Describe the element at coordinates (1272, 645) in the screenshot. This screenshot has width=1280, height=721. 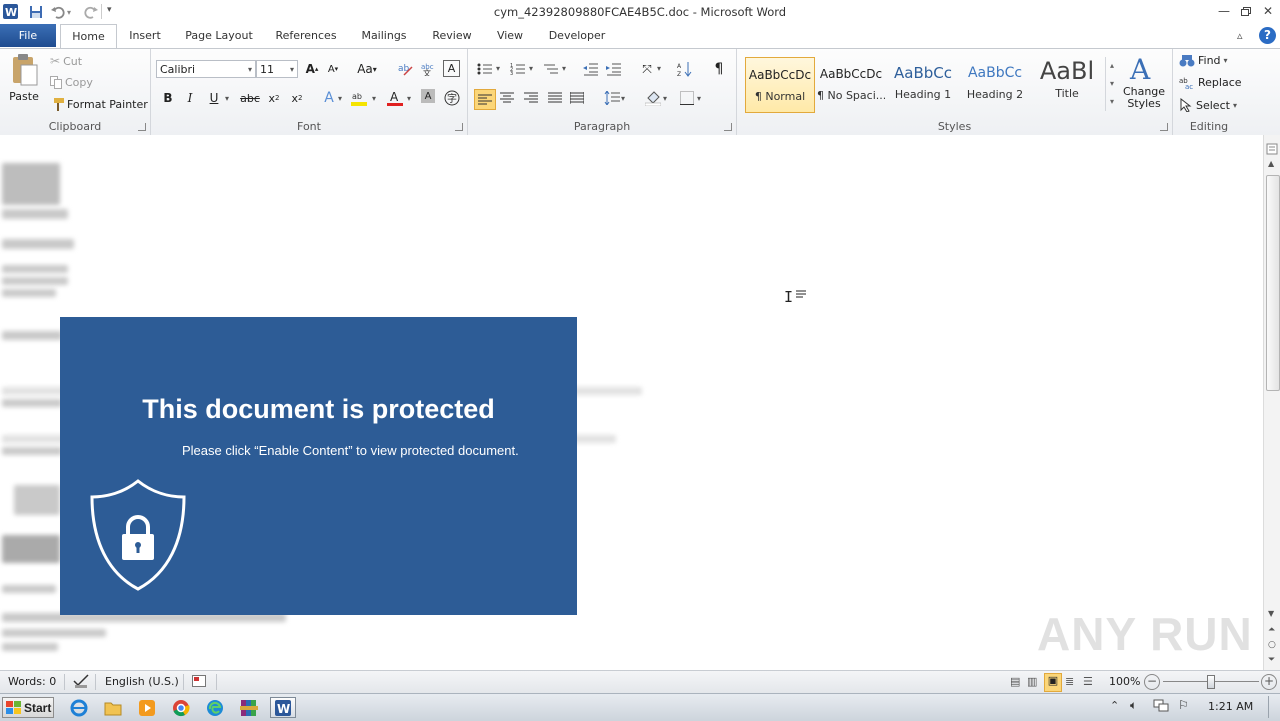
I see `browse-object-icon: ○` at that location.